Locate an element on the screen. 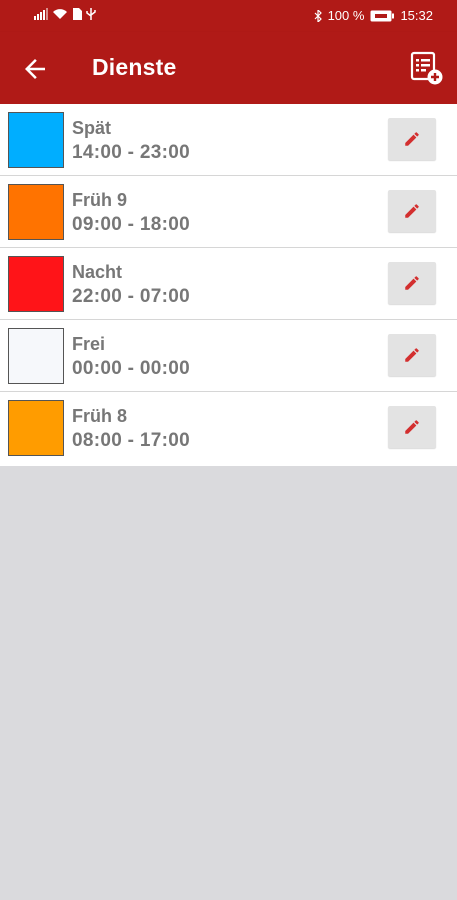 The width and height of the screenshot is (457, 900). page-title: Dienste is located at coordinates (134, 67).